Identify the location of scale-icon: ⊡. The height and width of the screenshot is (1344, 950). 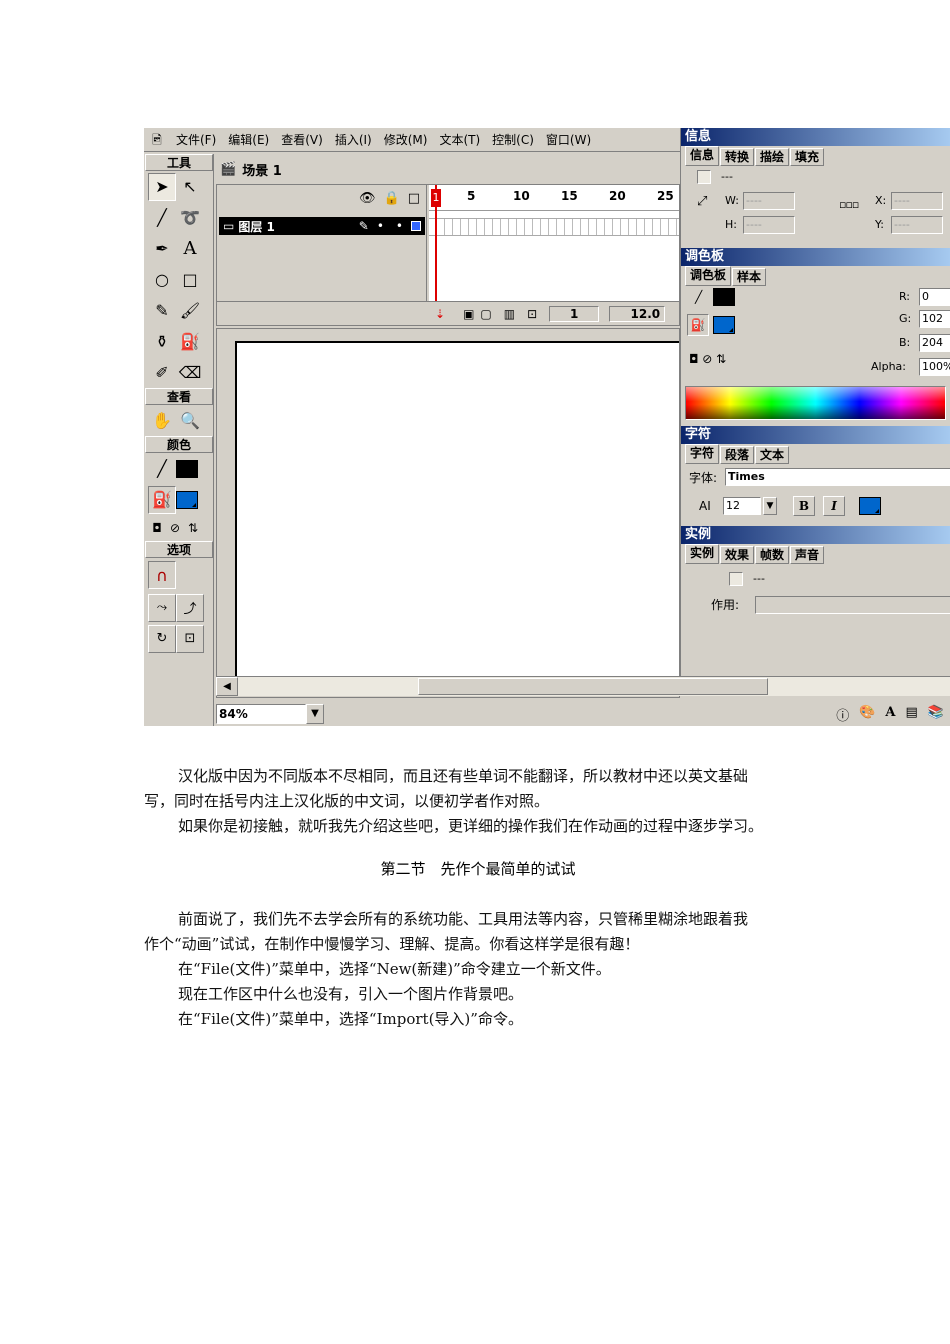
(190, 638).